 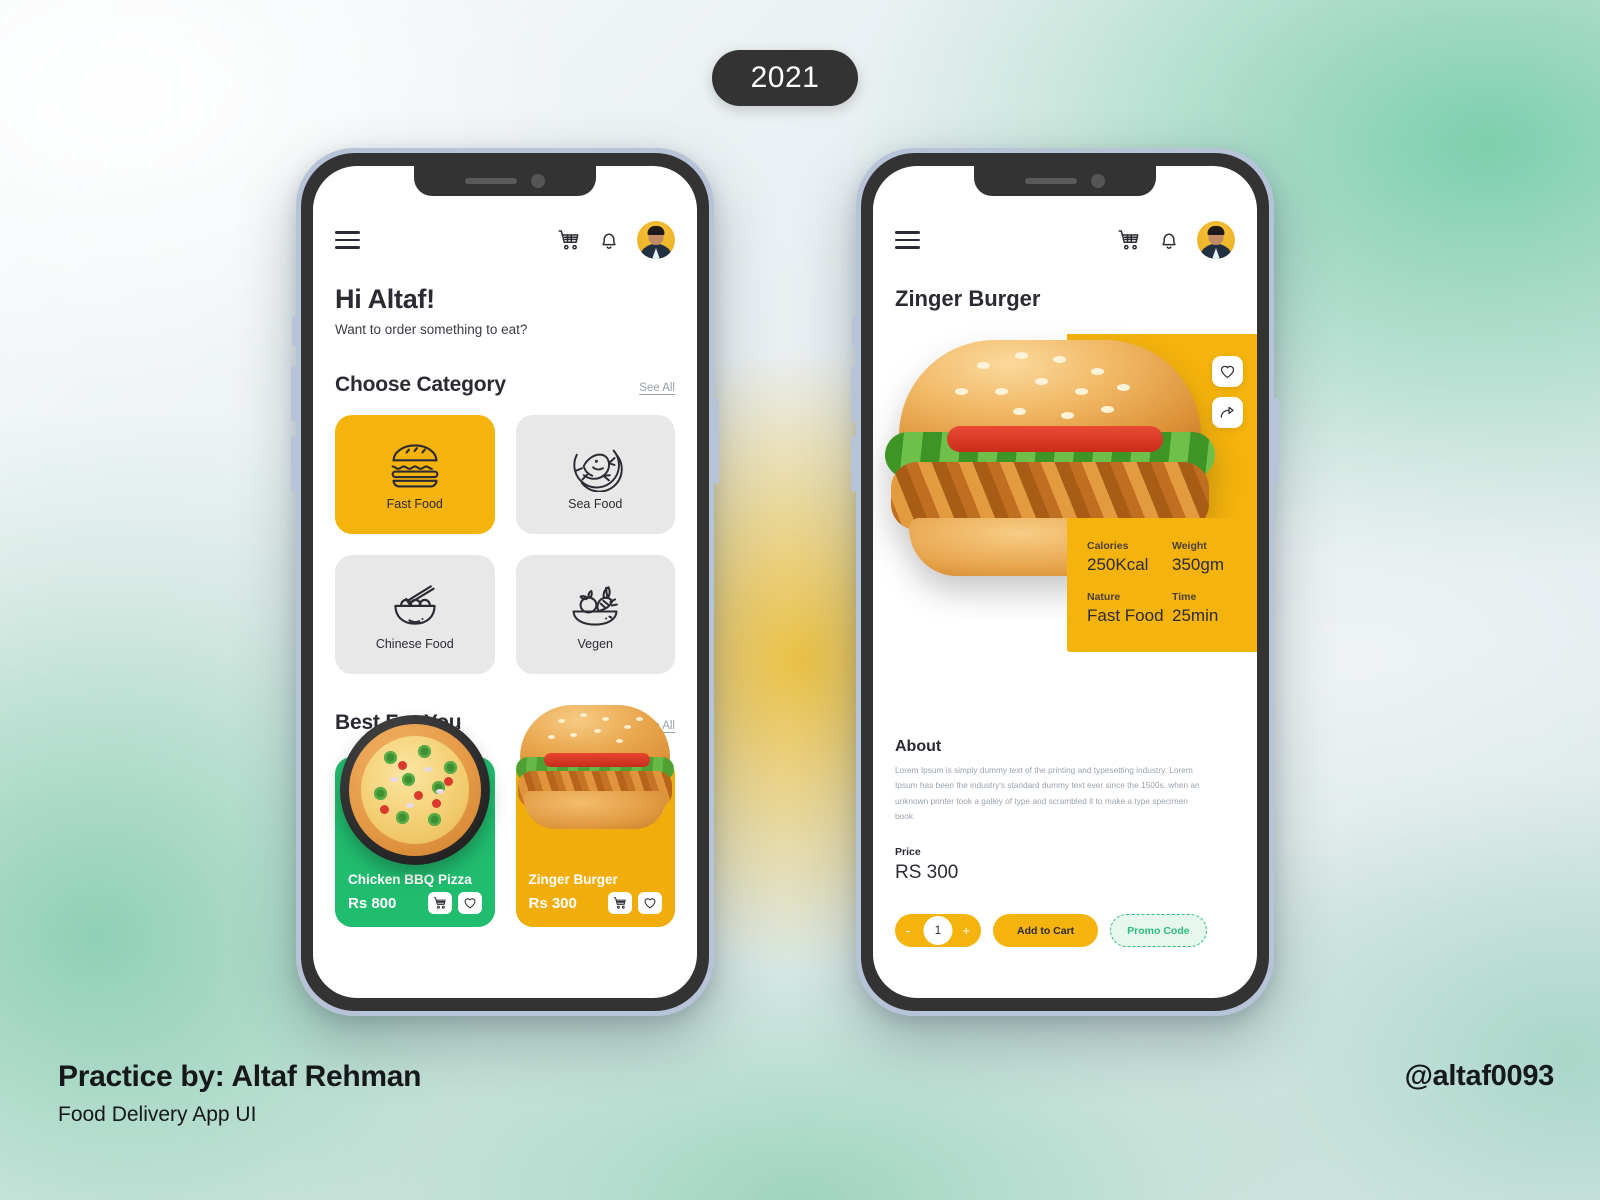 What do you see at coordinates (1065, 240) in the screenshot?
I see `detail-appbar` at bounding box center [1065, 240].